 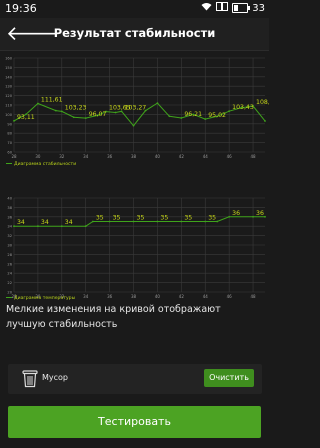 What do you see at coordinates (9, 208) in the screenshot?
I see `y-tick-label: 38` at bounding box center [9, 208].